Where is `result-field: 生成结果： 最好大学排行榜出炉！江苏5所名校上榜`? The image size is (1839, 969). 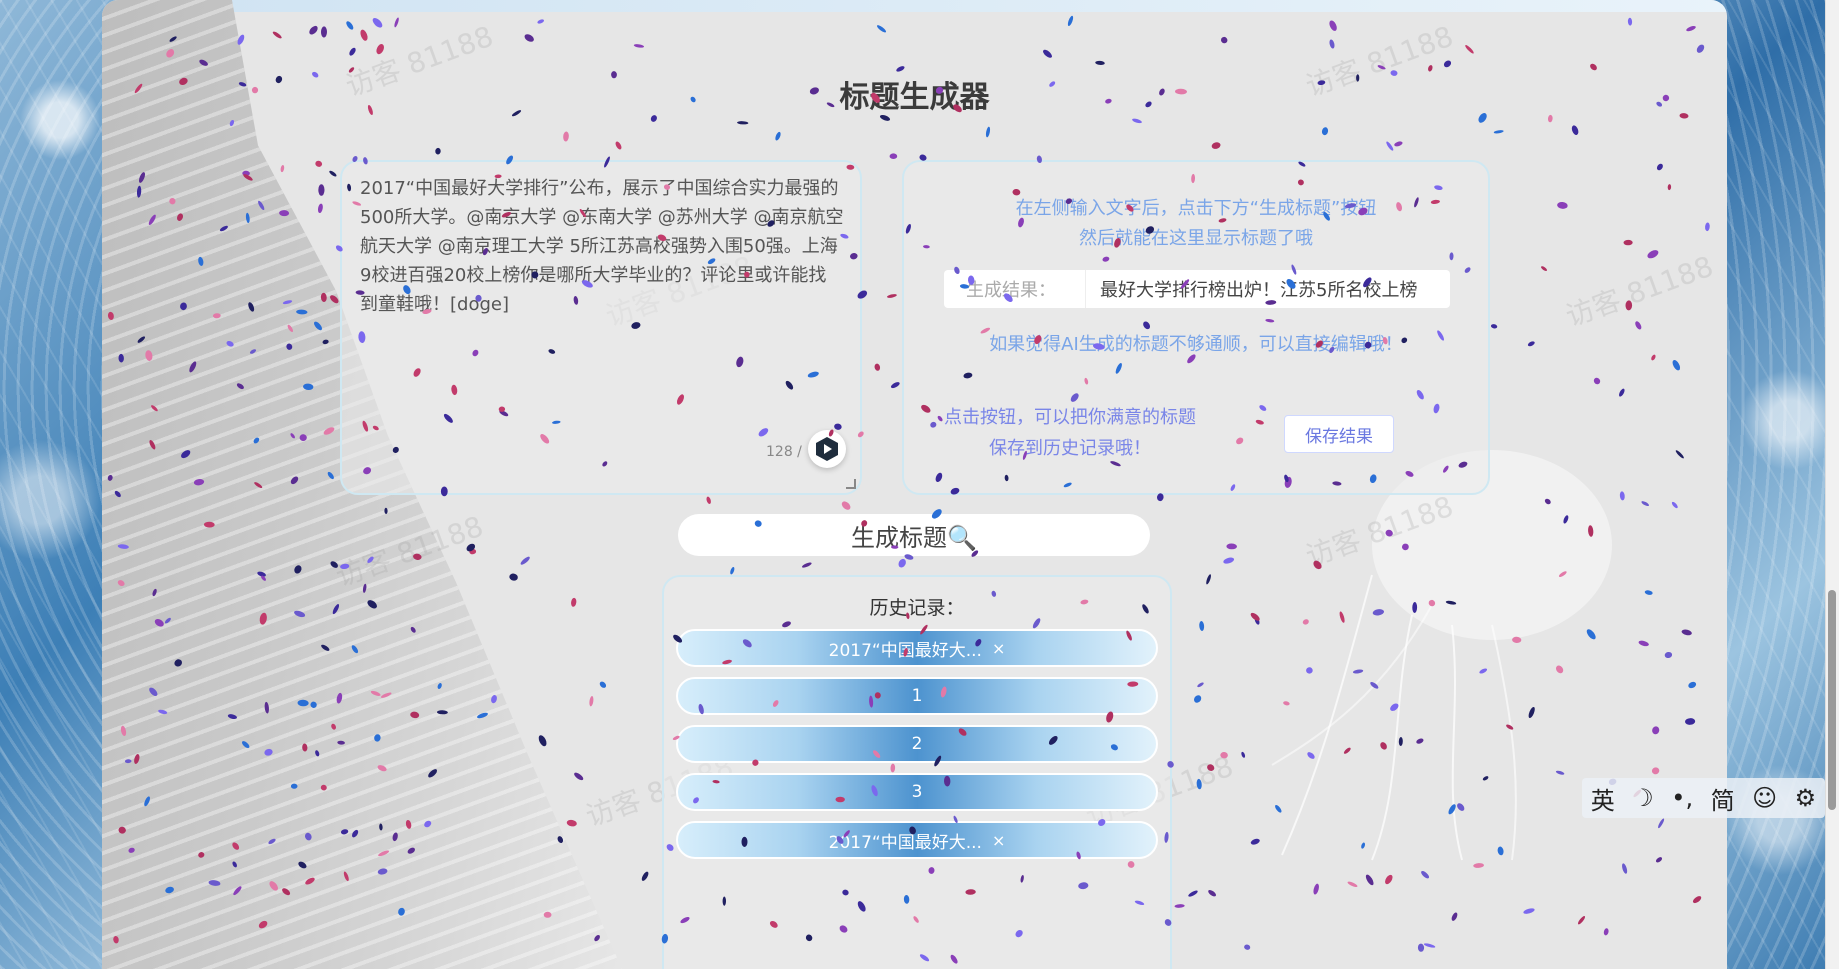 result-field: 生成结果： 最好大学排行榜出炉！江苏5所名校上榜 is located at coordinates (1197, 289).